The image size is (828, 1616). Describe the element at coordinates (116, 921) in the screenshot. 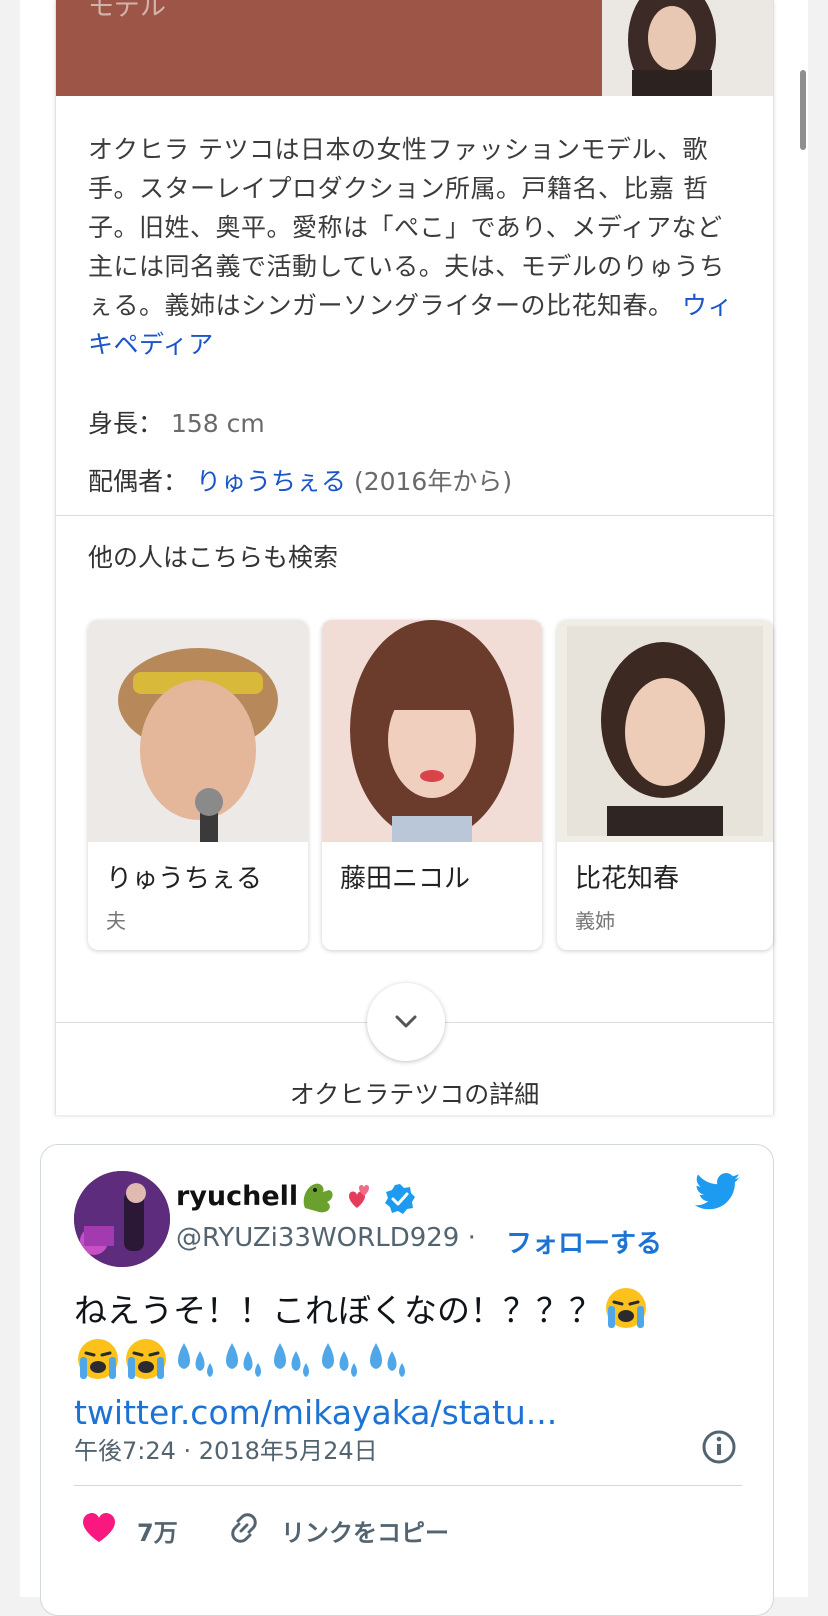

I see `person-relation: 夫` at that location.